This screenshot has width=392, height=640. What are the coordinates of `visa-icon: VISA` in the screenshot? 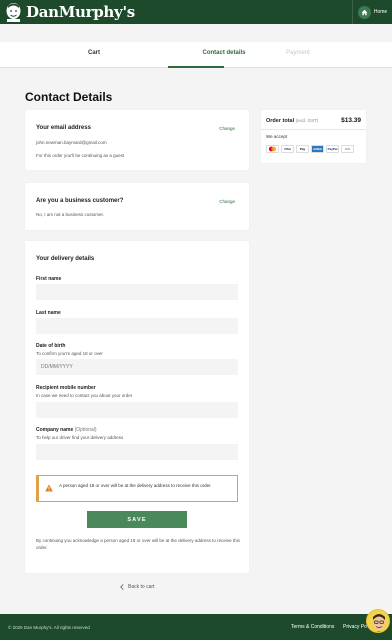 It's located at (287, 149).